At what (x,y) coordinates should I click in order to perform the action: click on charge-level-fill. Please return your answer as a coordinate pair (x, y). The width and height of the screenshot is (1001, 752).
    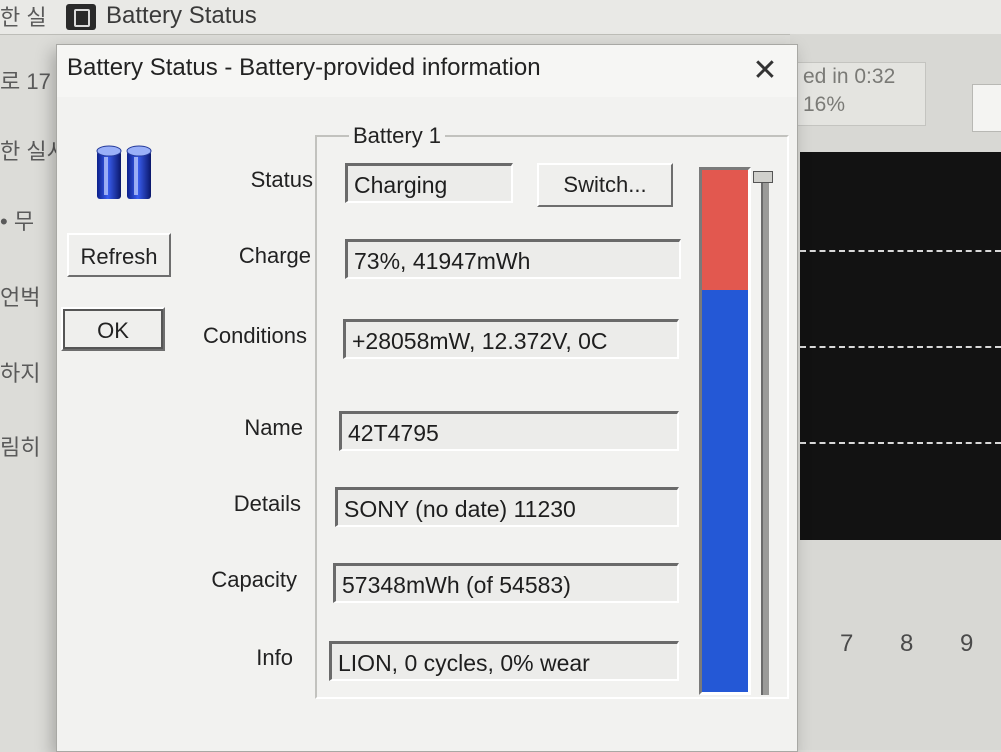
    Looking at the image, I should click on (725, 491).